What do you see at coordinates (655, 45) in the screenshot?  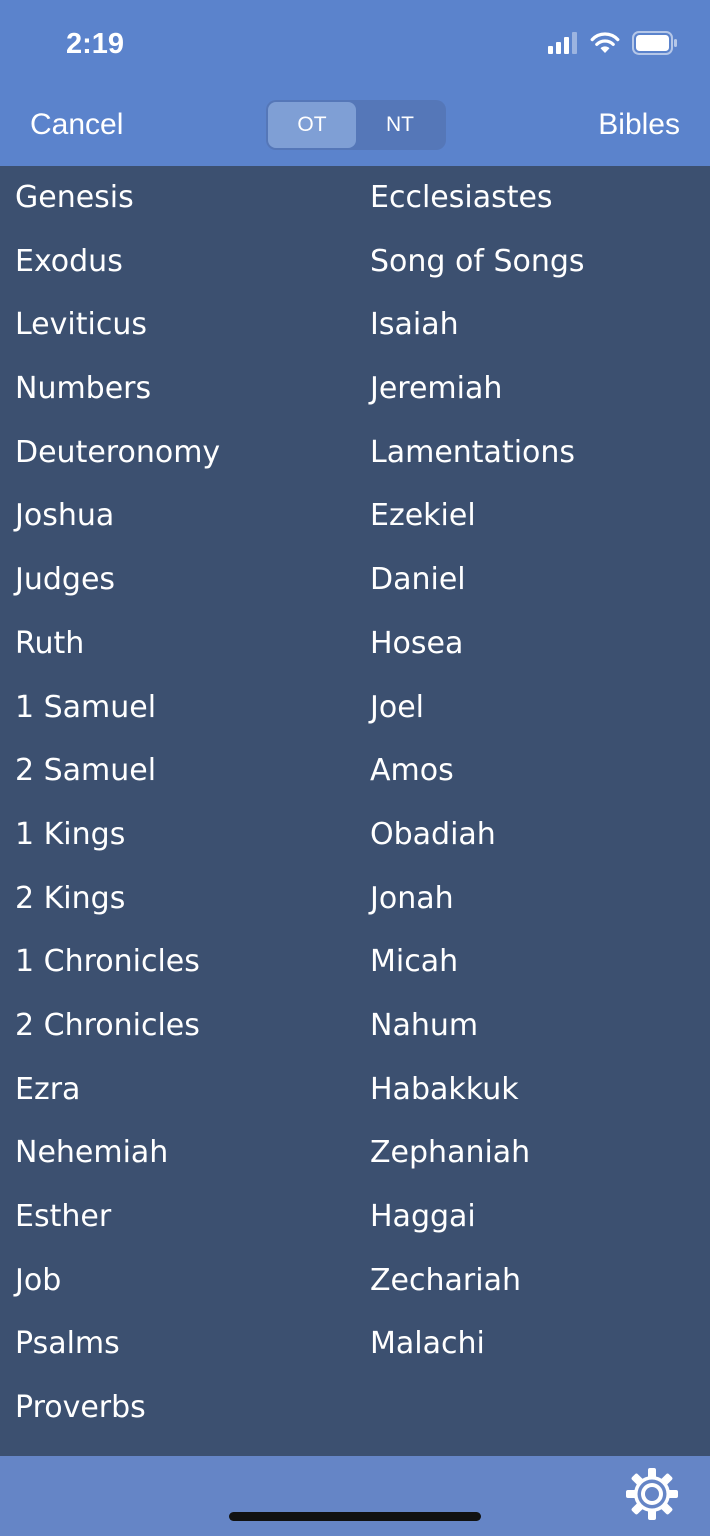 I see `battery-icon` at bounding box center [655, 45].